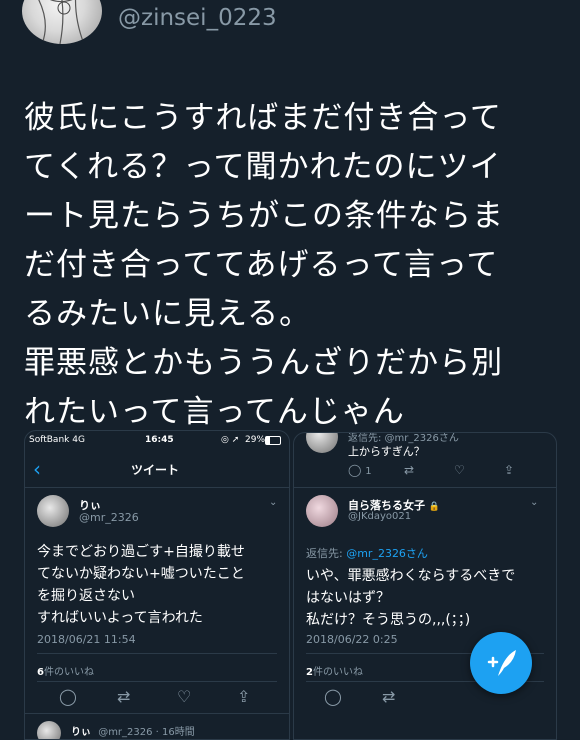 This screenshot has width=580, height=740. I want to click on author-avatar, so click(62, 22).